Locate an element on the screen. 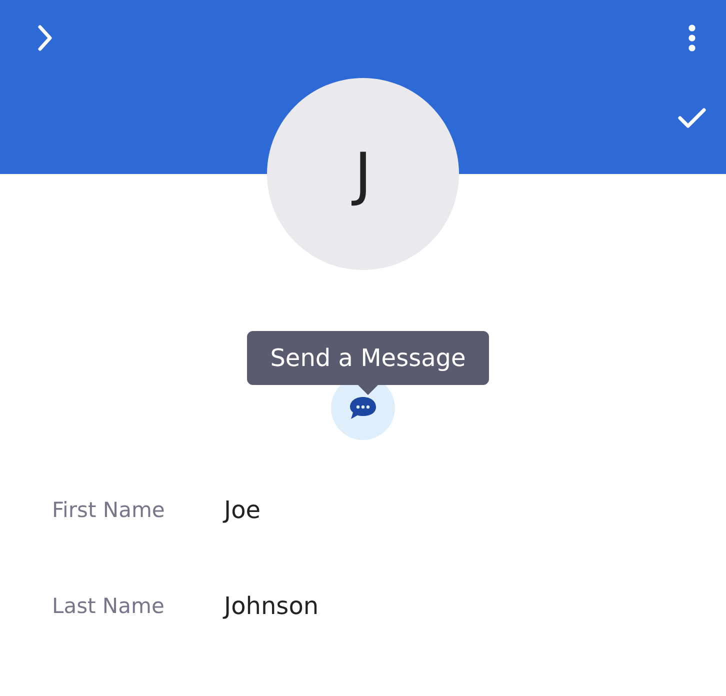  field-value: Johnson is located at coordinates (271, 606).